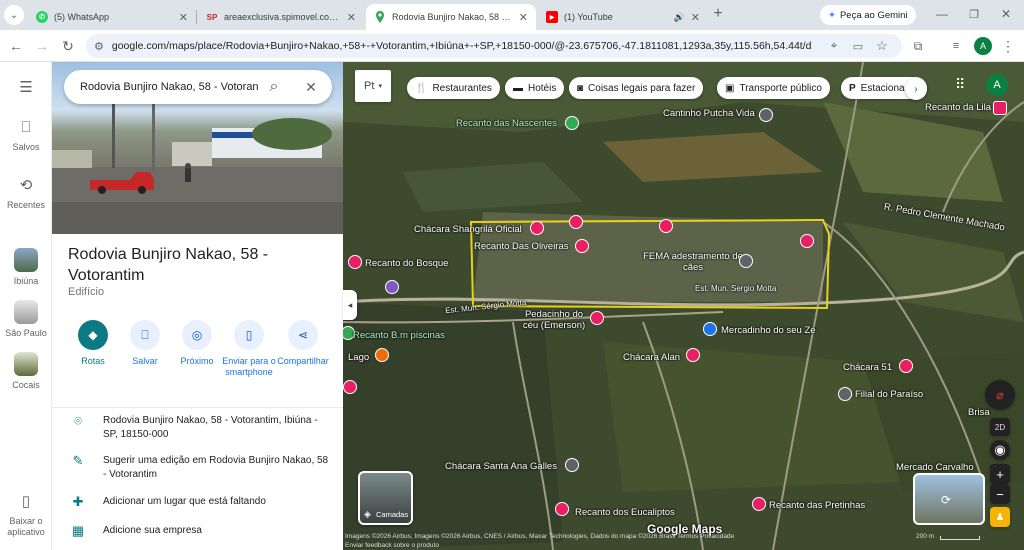 This screenshot has height=550, width=1024. What do you see at coordinates (468, 229) in the screenshot?
I see `map-label-shangrila: Chácara Shangrilá Oficial` at bounding box center [468, 229].